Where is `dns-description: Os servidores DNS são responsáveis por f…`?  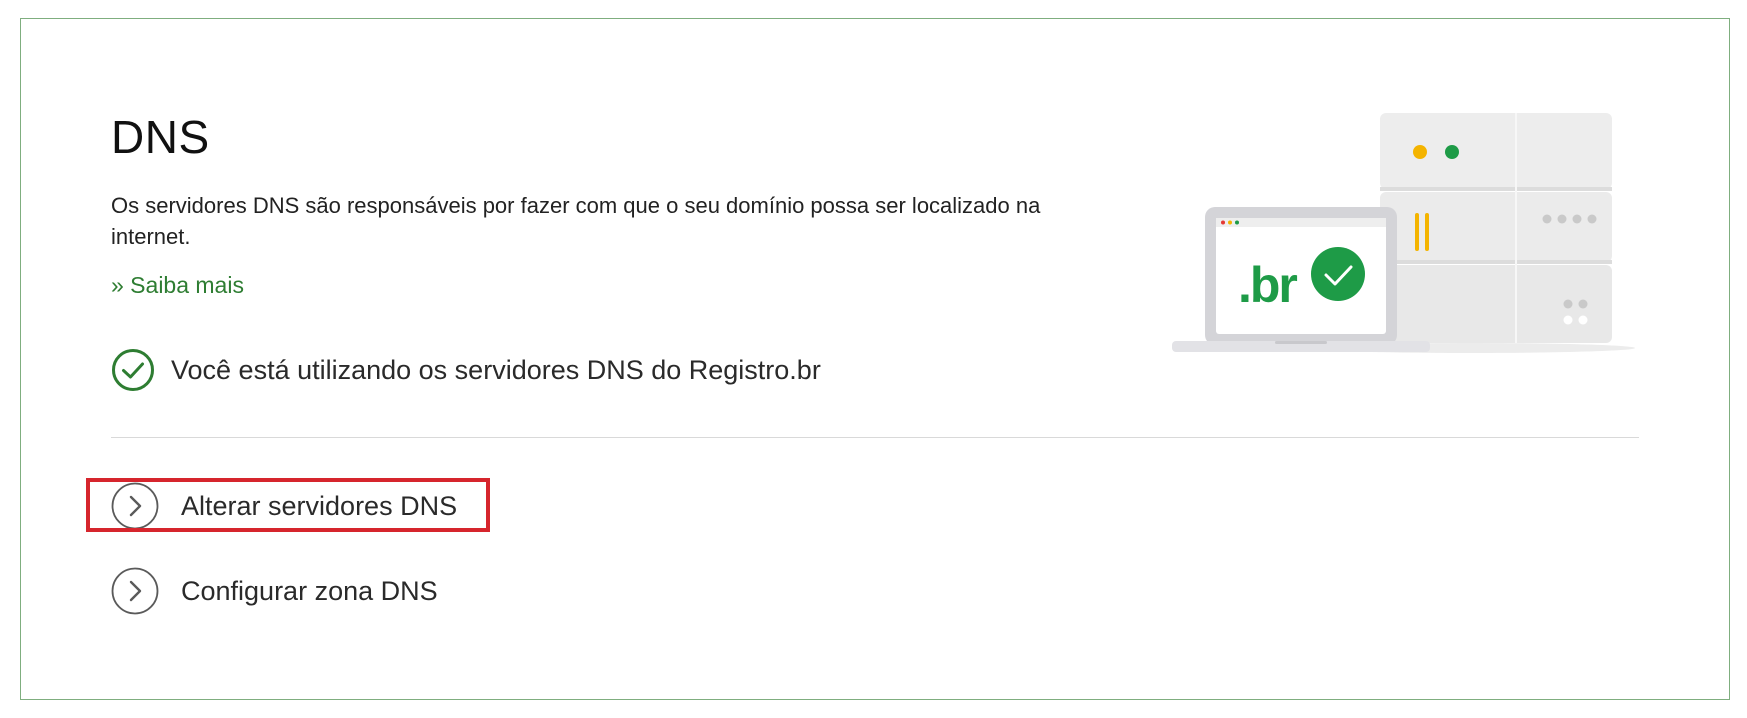 dns-description: Os servidores DNS são responsáveis por f… is located at coordinates (576, 221).